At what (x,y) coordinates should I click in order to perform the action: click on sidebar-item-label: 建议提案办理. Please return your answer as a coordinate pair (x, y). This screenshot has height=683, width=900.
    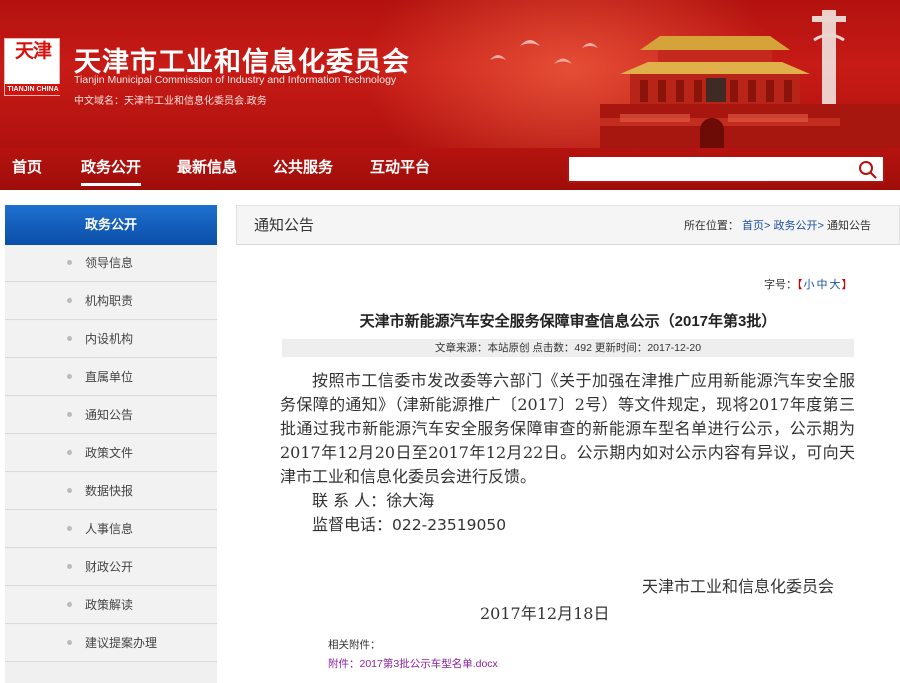
    Looking at the image, I should click on (121, 643).